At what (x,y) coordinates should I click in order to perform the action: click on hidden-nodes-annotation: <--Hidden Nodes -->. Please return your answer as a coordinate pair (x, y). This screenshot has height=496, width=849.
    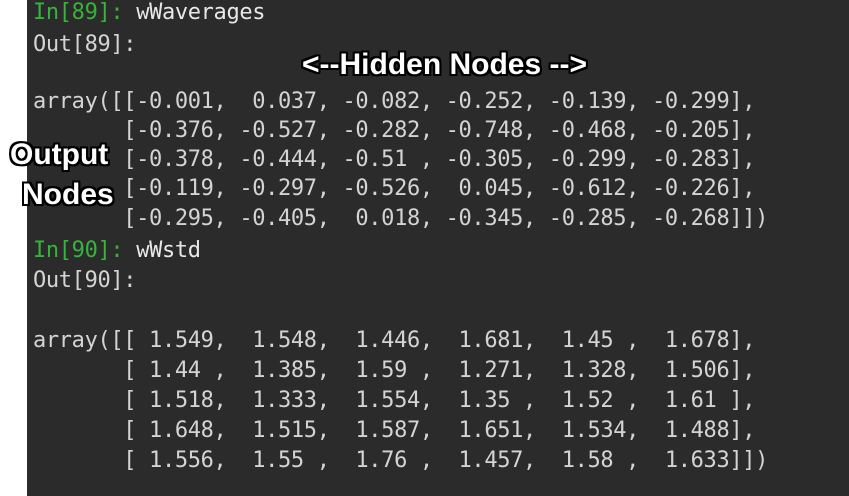
    Looking at the image, I should click on (445, 64).